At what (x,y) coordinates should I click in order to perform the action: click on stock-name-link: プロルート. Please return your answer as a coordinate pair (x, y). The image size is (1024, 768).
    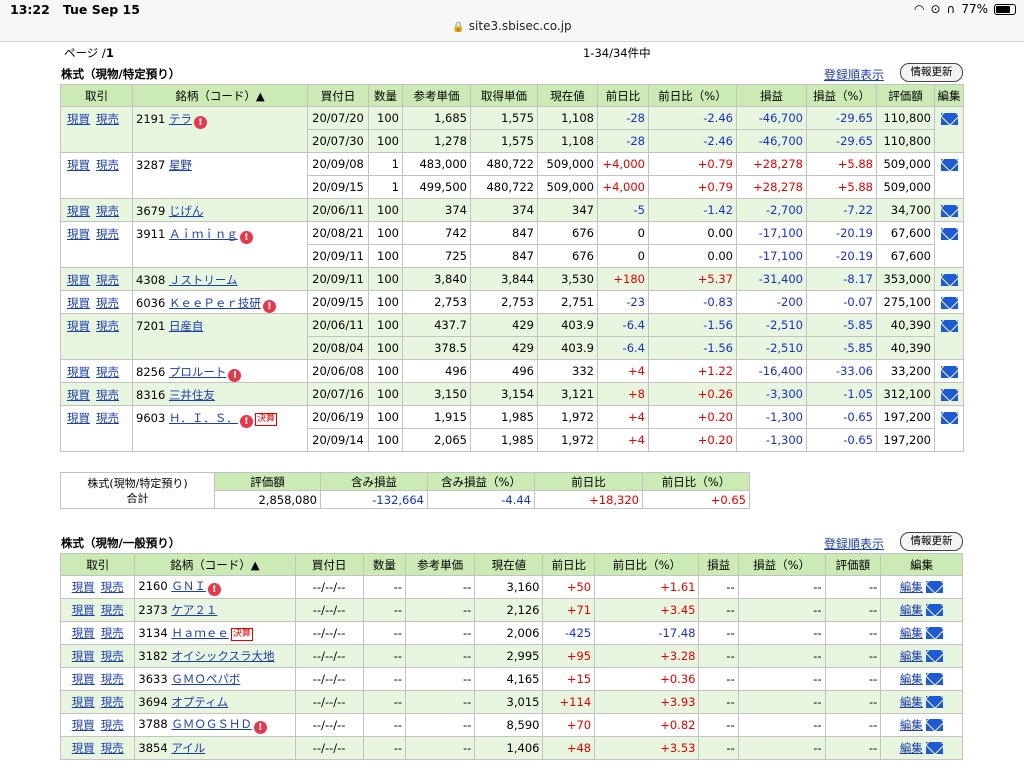
    Looking at the image, I should click on (198, 372).